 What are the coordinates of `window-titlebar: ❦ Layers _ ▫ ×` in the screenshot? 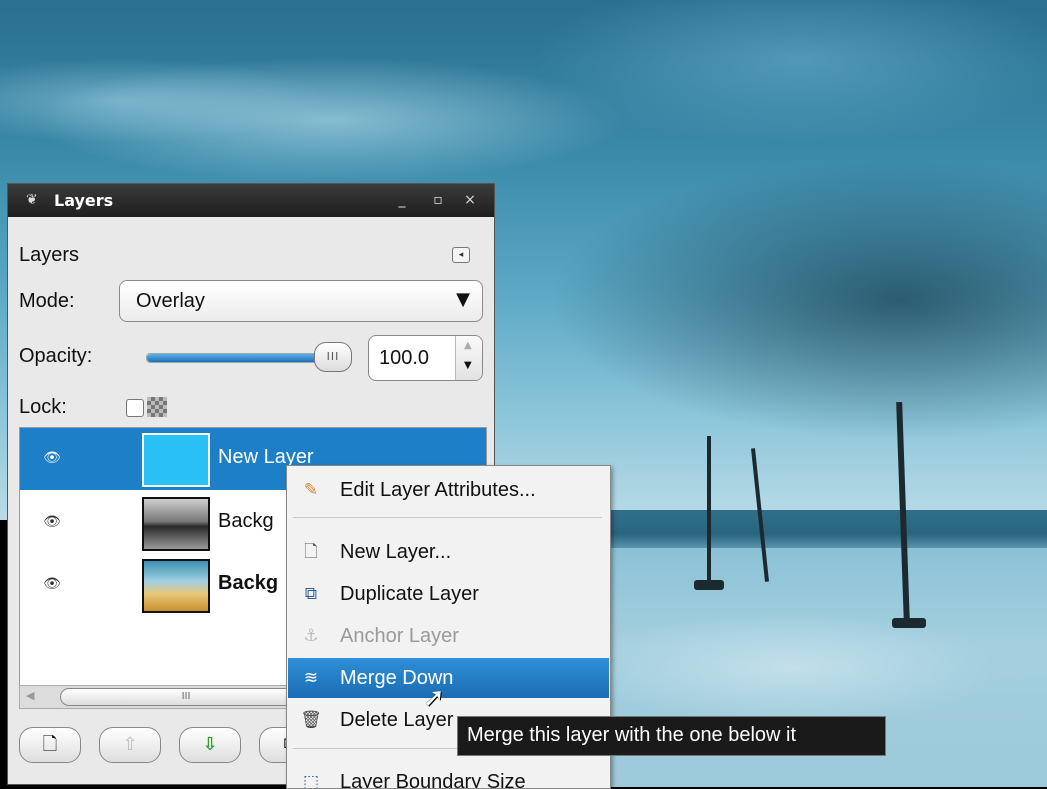 It's located at (251, 200).